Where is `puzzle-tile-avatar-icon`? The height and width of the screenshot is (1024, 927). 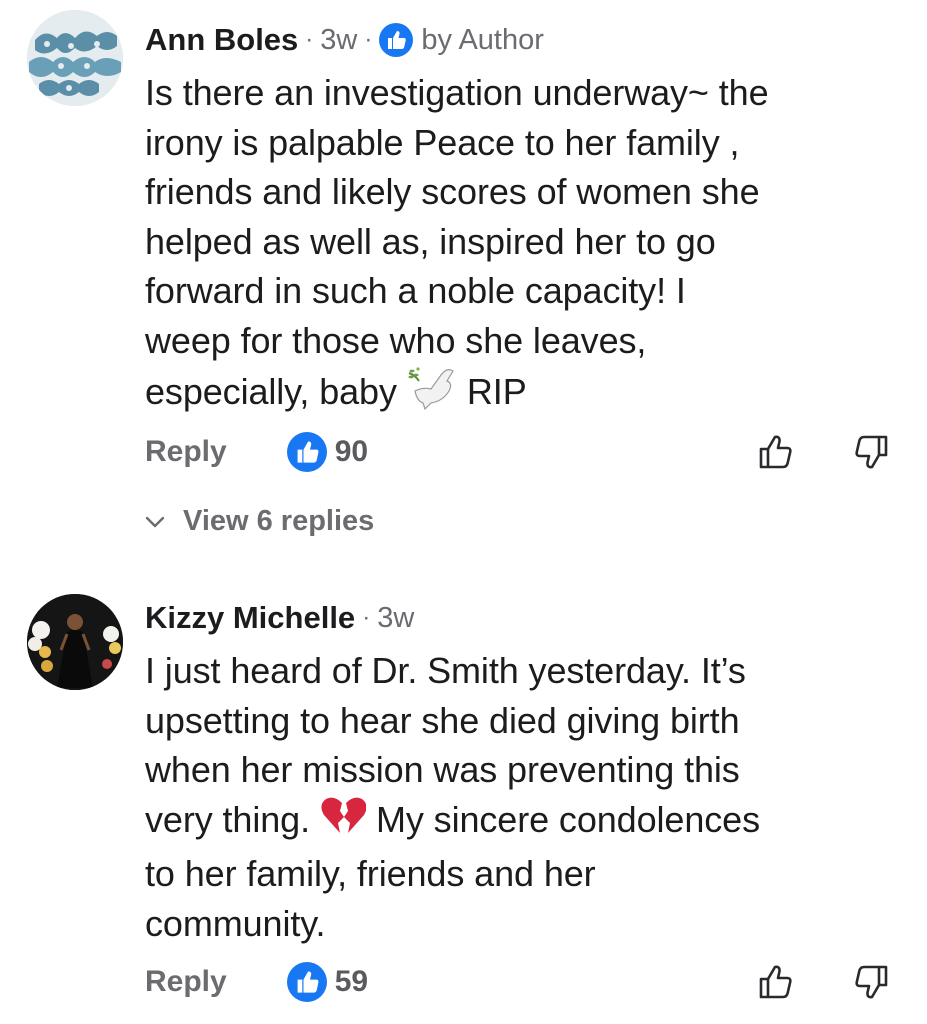
puzzle-tile-avatar-icon is located at coordinates (75, 58).